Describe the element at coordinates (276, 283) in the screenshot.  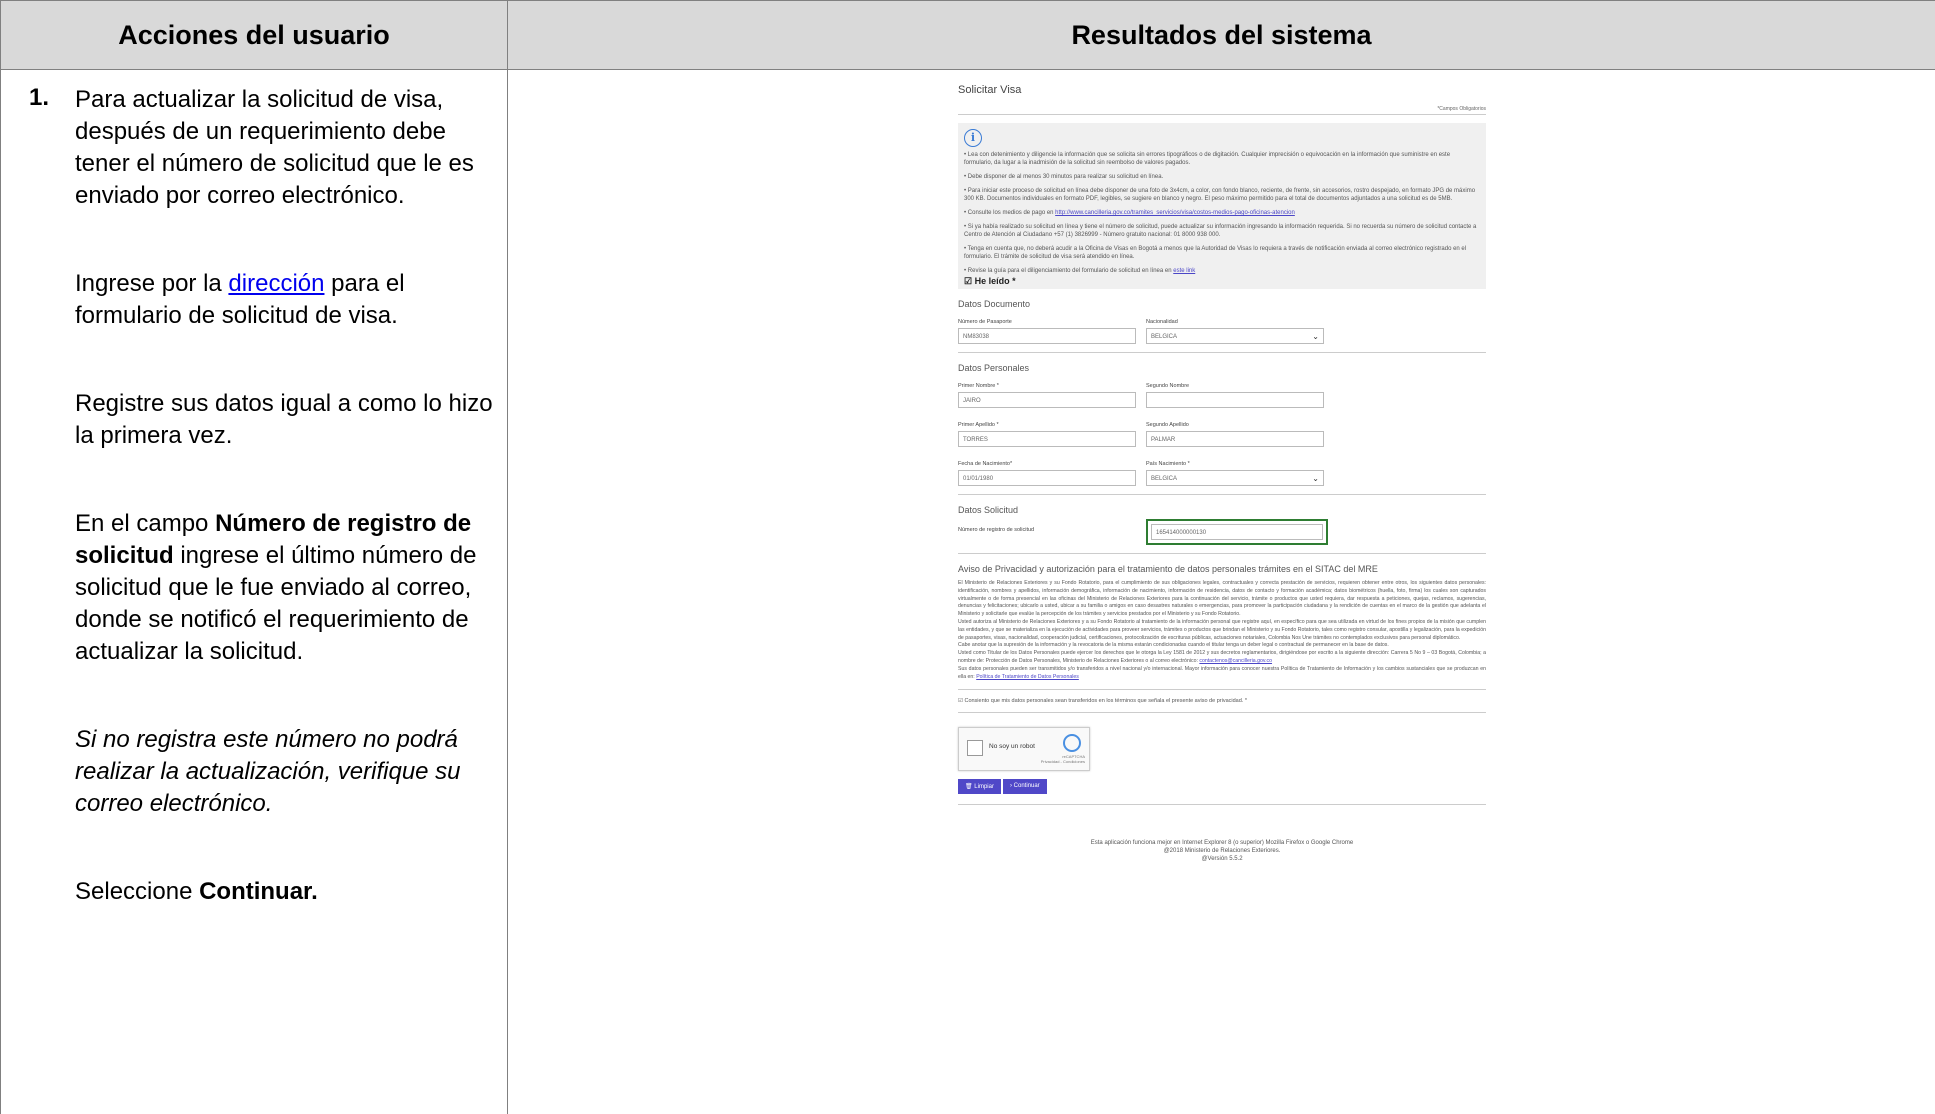
I see `address-link: dirección` at that location.